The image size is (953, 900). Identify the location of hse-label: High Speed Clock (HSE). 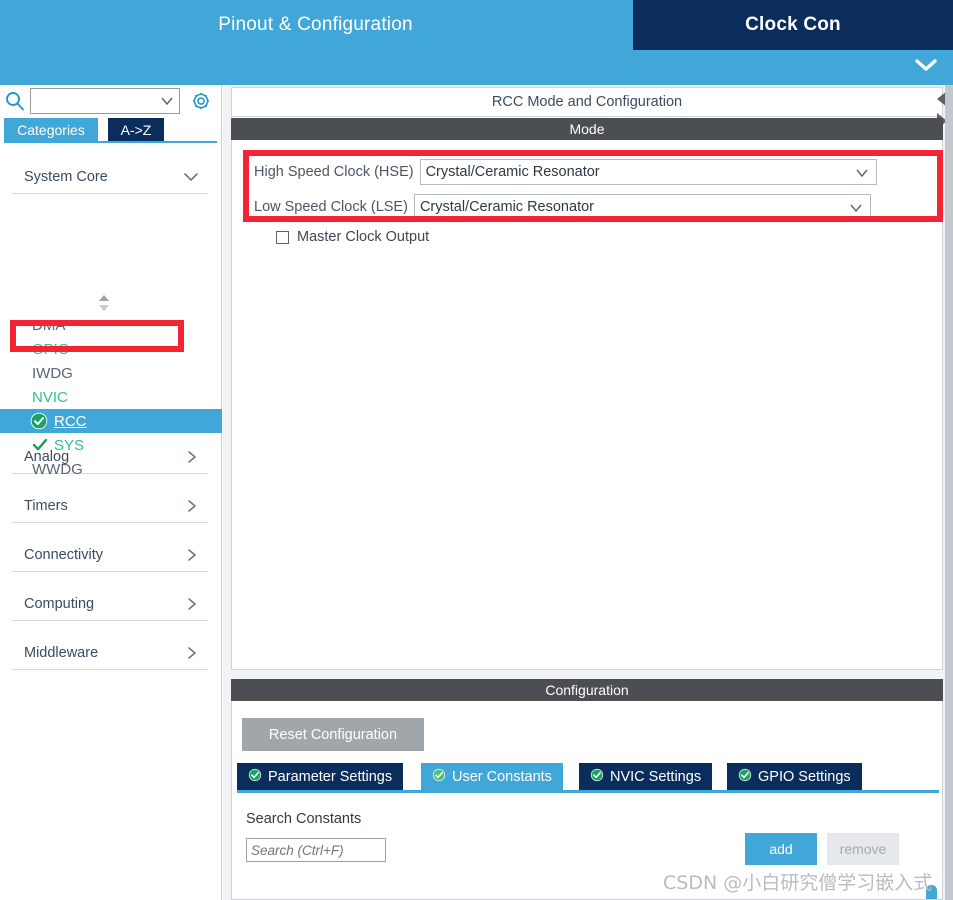
(334, 172).